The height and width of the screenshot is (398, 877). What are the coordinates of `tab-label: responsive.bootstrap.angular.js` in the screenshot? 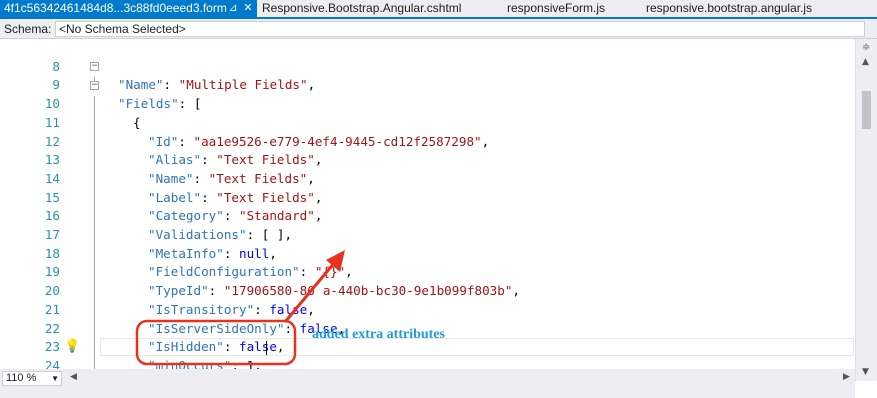 It's located at (729, 8).